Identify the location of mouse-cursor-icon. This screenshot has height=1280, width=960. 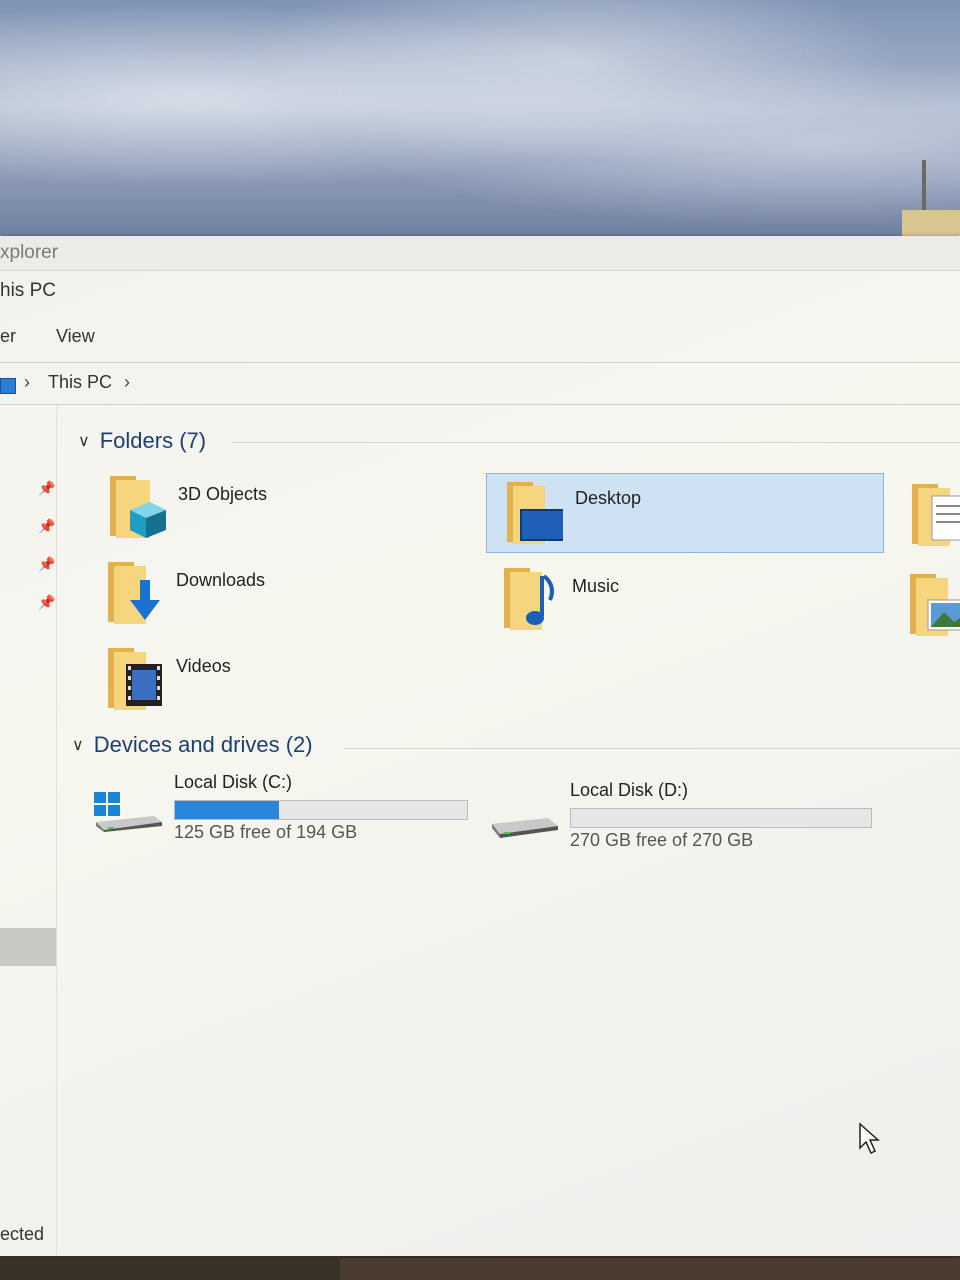
(869, 1138).